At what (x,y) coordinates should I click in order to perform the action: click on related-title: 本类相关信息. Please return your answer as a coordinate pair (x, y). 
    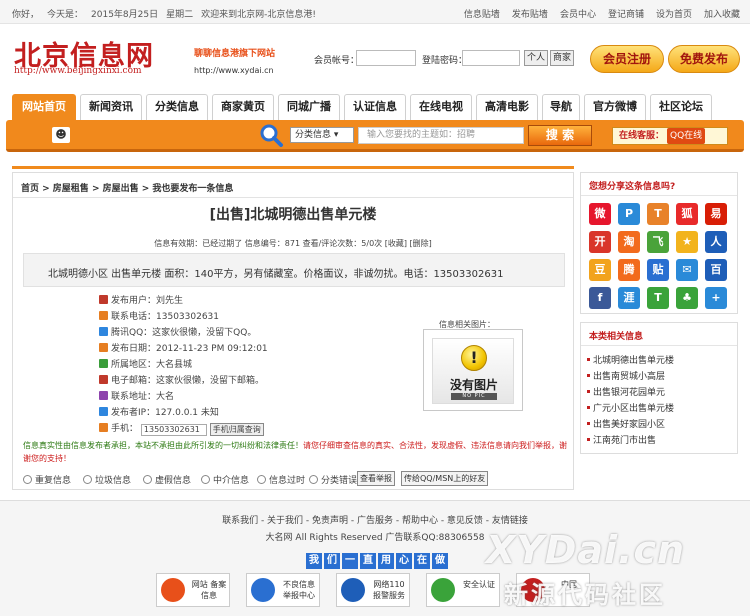
    Looking at the image, I should click on (616, 337).